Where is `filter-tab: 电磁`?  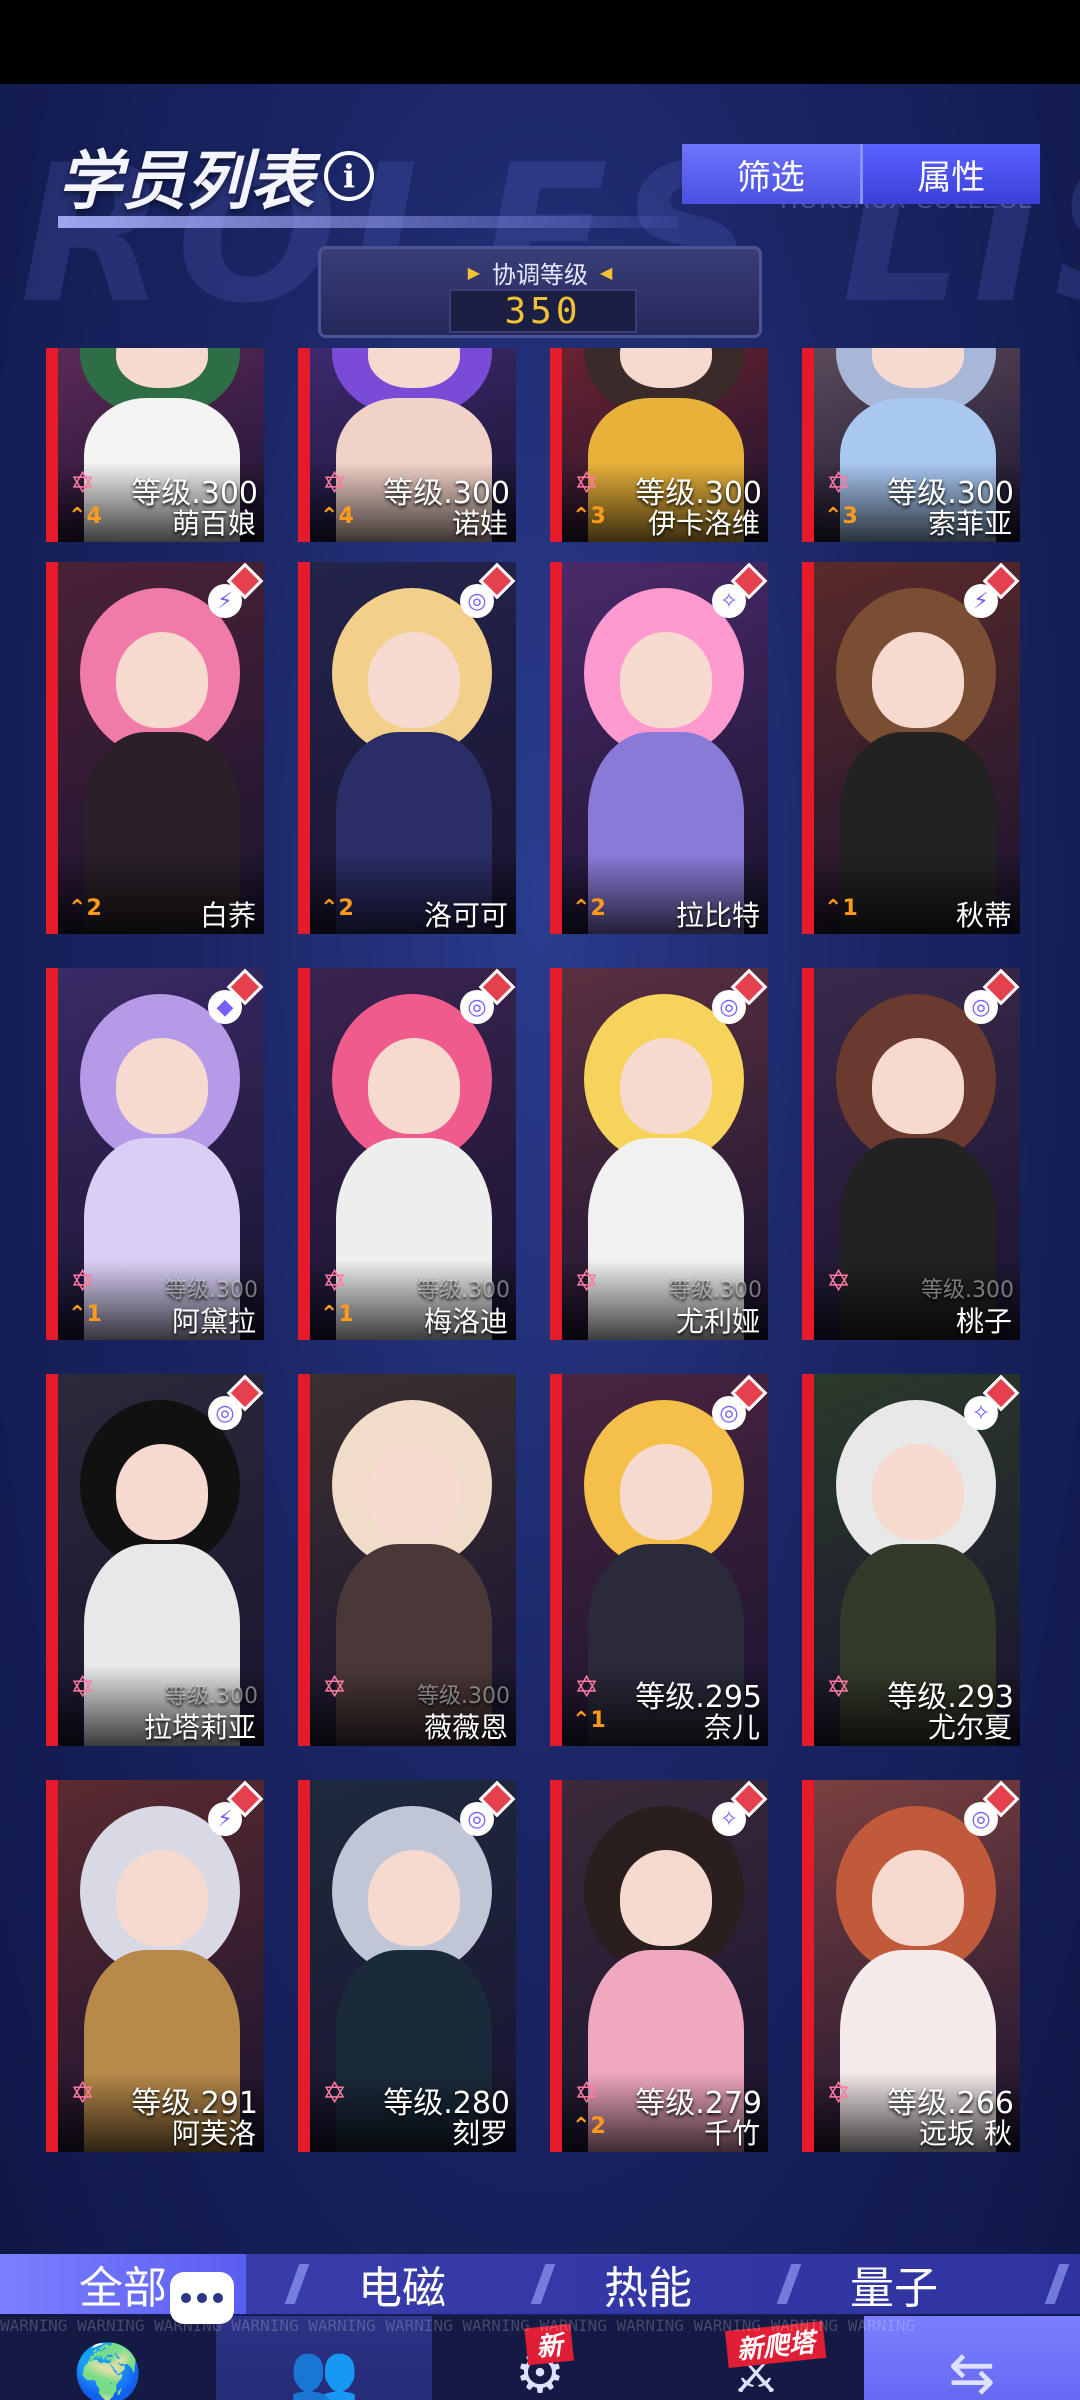
filter-tab: 电磁 is located at coordinates (369, 2284).